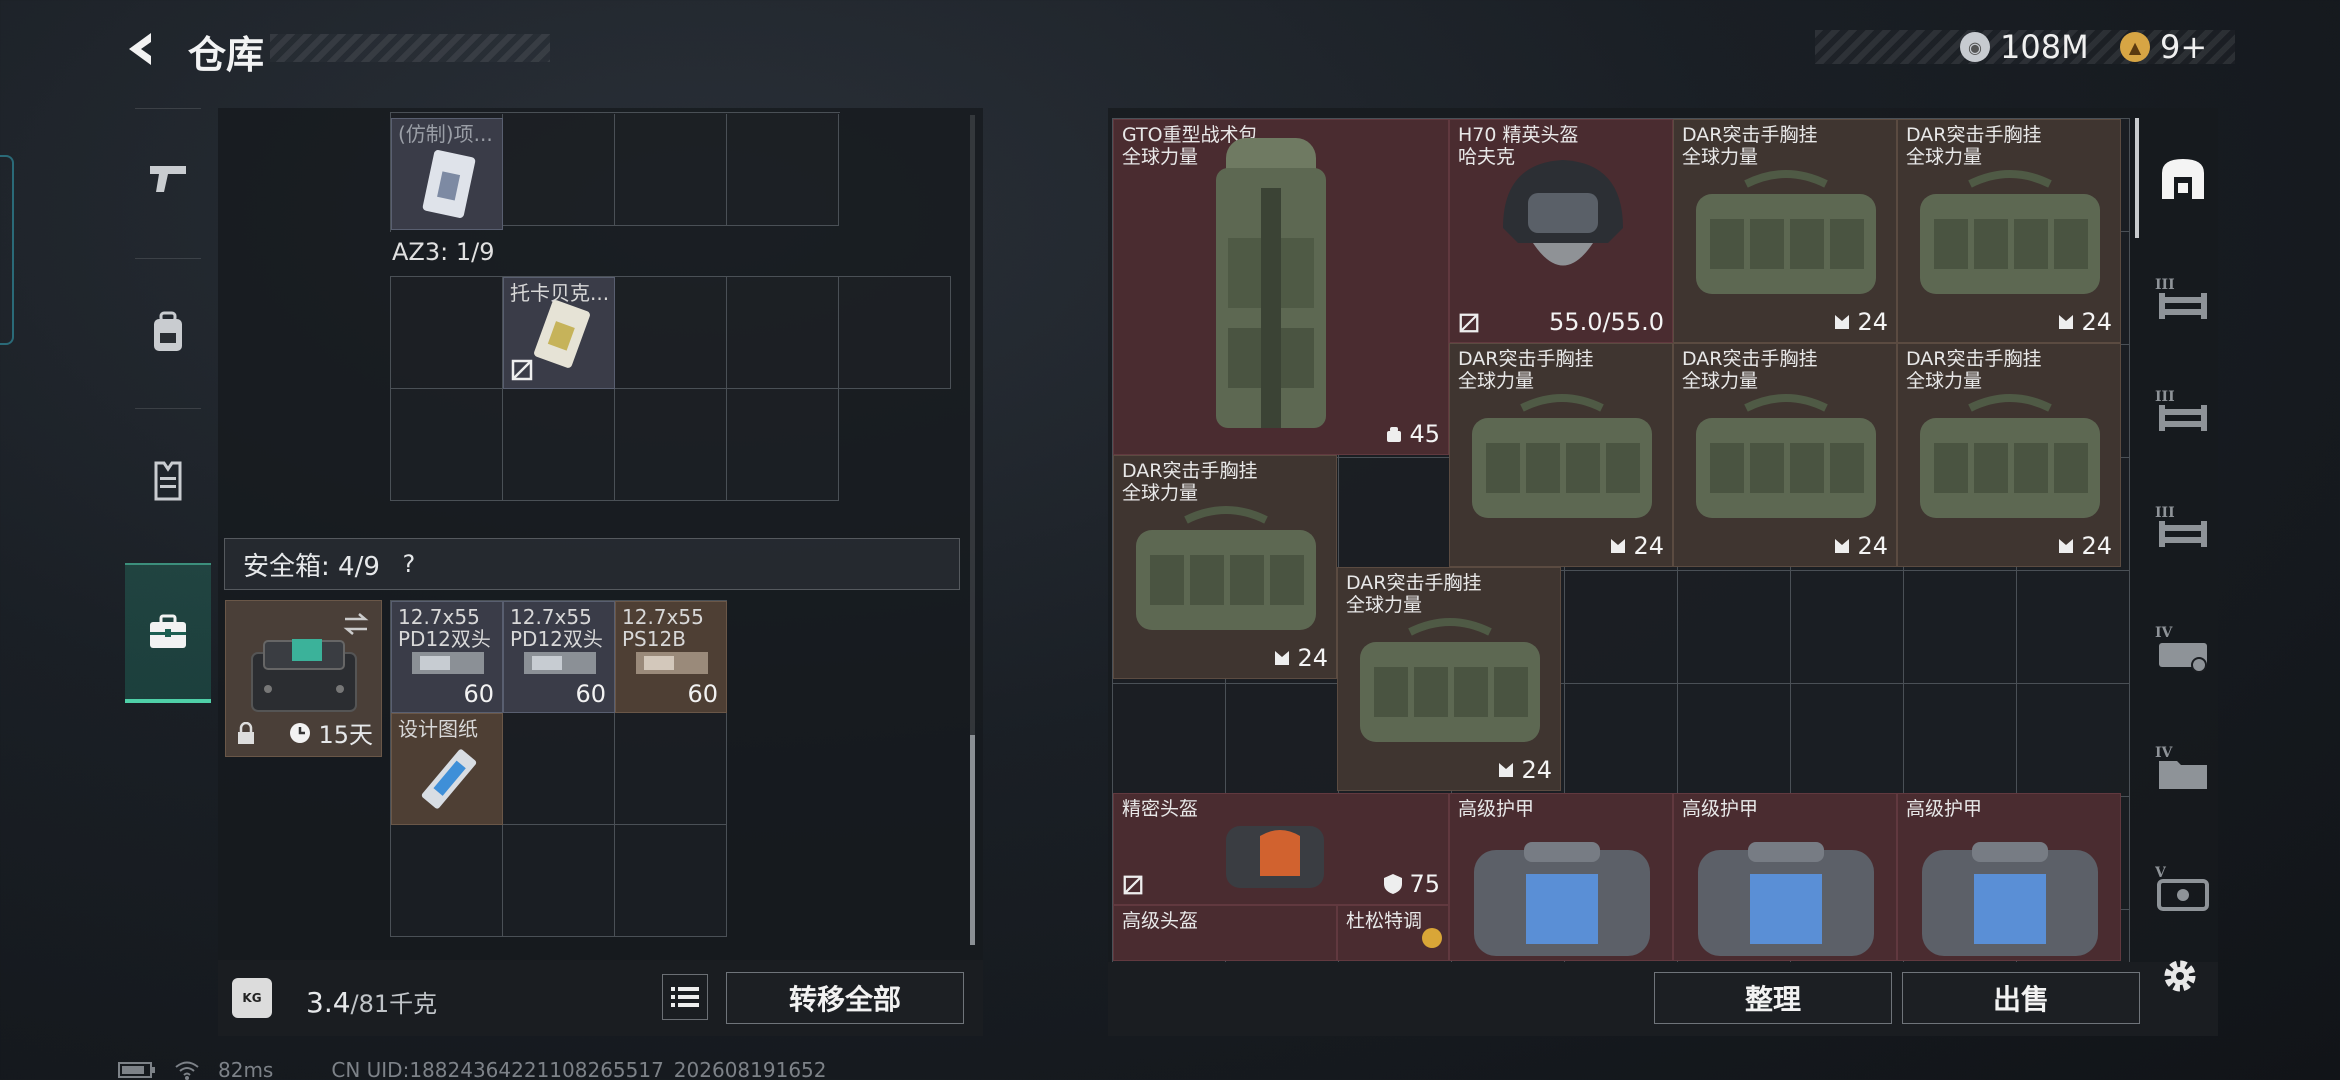 The image size is (2340, 1080). Describe the element at coordinates (1773, 998) in the screenshot. I see `sort-button: 整理` at that location.